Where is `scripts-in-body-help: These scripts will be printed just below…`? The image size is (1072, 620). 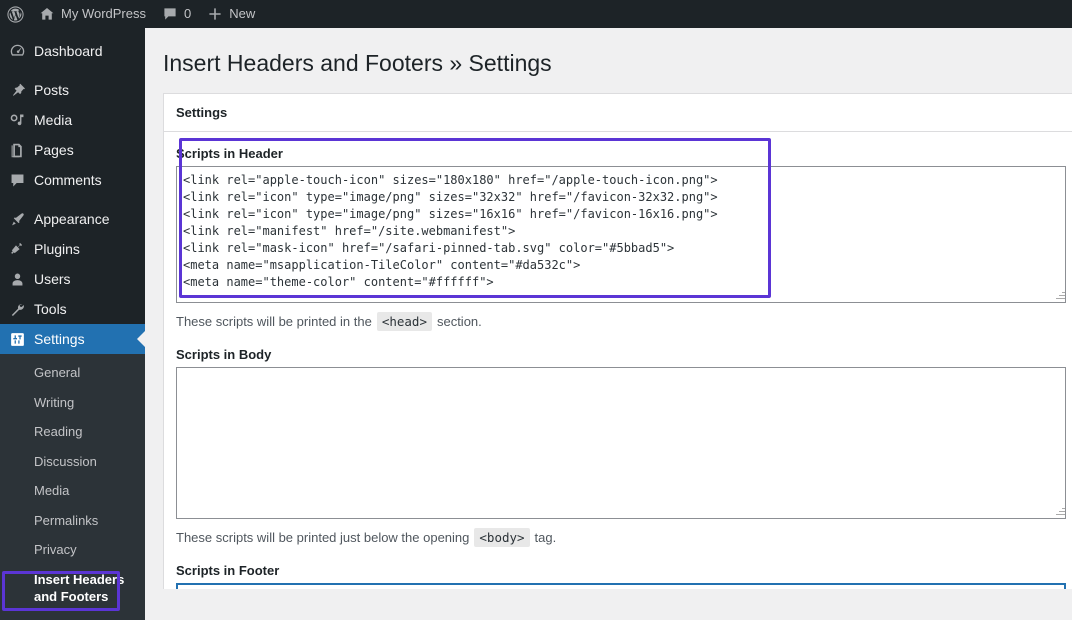 scripts-in-body-help: These scripts will be printed just below… is located at coordinates (618, 540).